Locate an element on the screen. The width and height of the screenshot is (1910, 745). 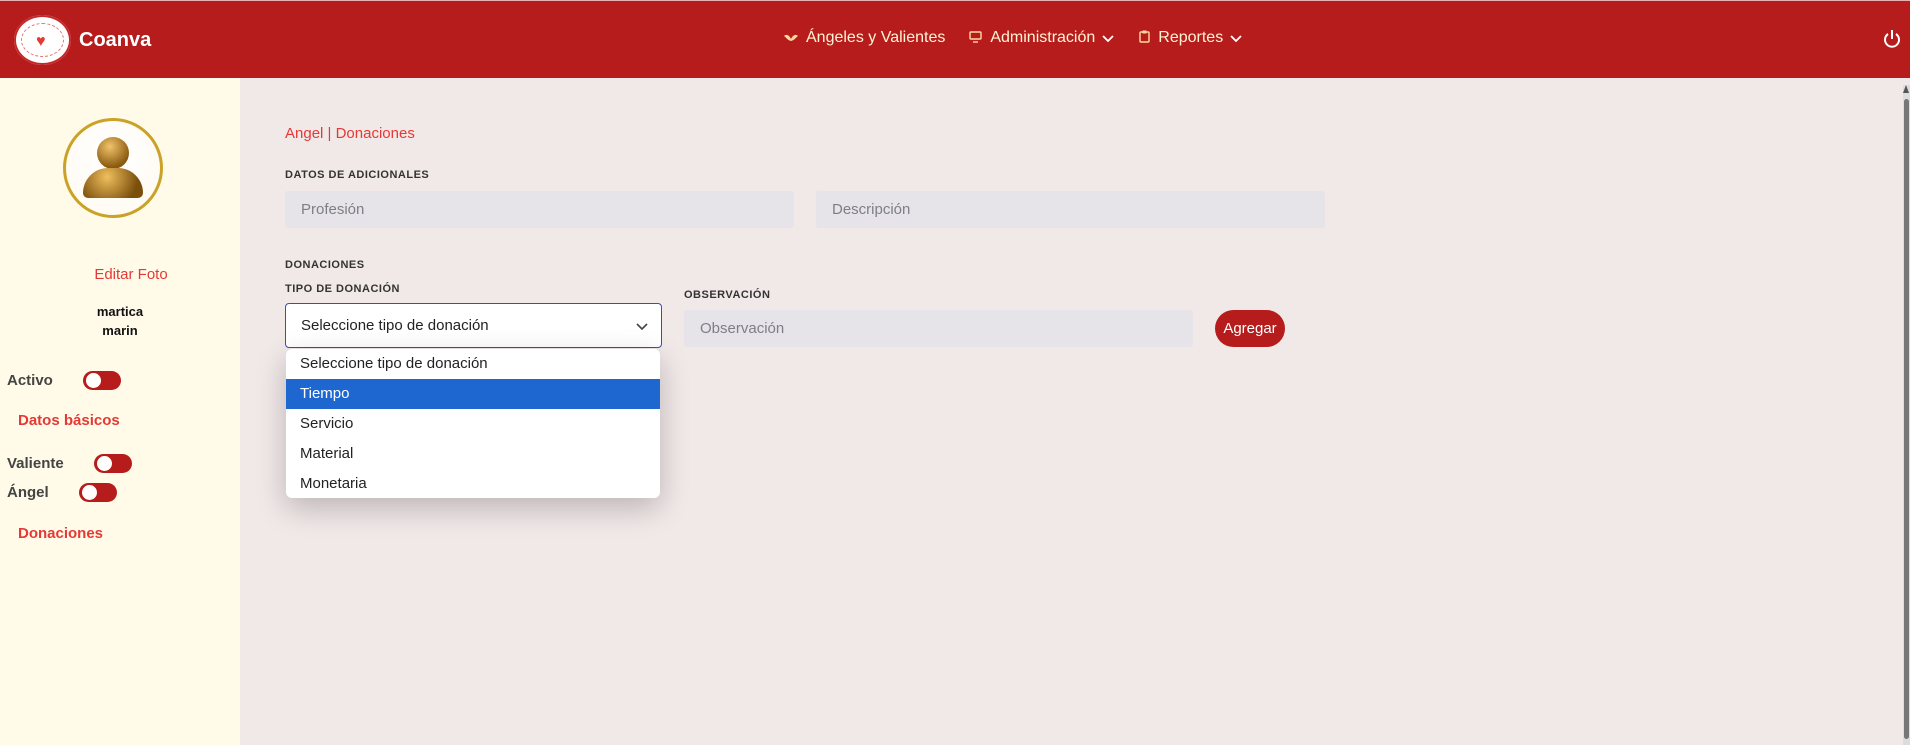
avatar-head is located at coordinates (113, 153).